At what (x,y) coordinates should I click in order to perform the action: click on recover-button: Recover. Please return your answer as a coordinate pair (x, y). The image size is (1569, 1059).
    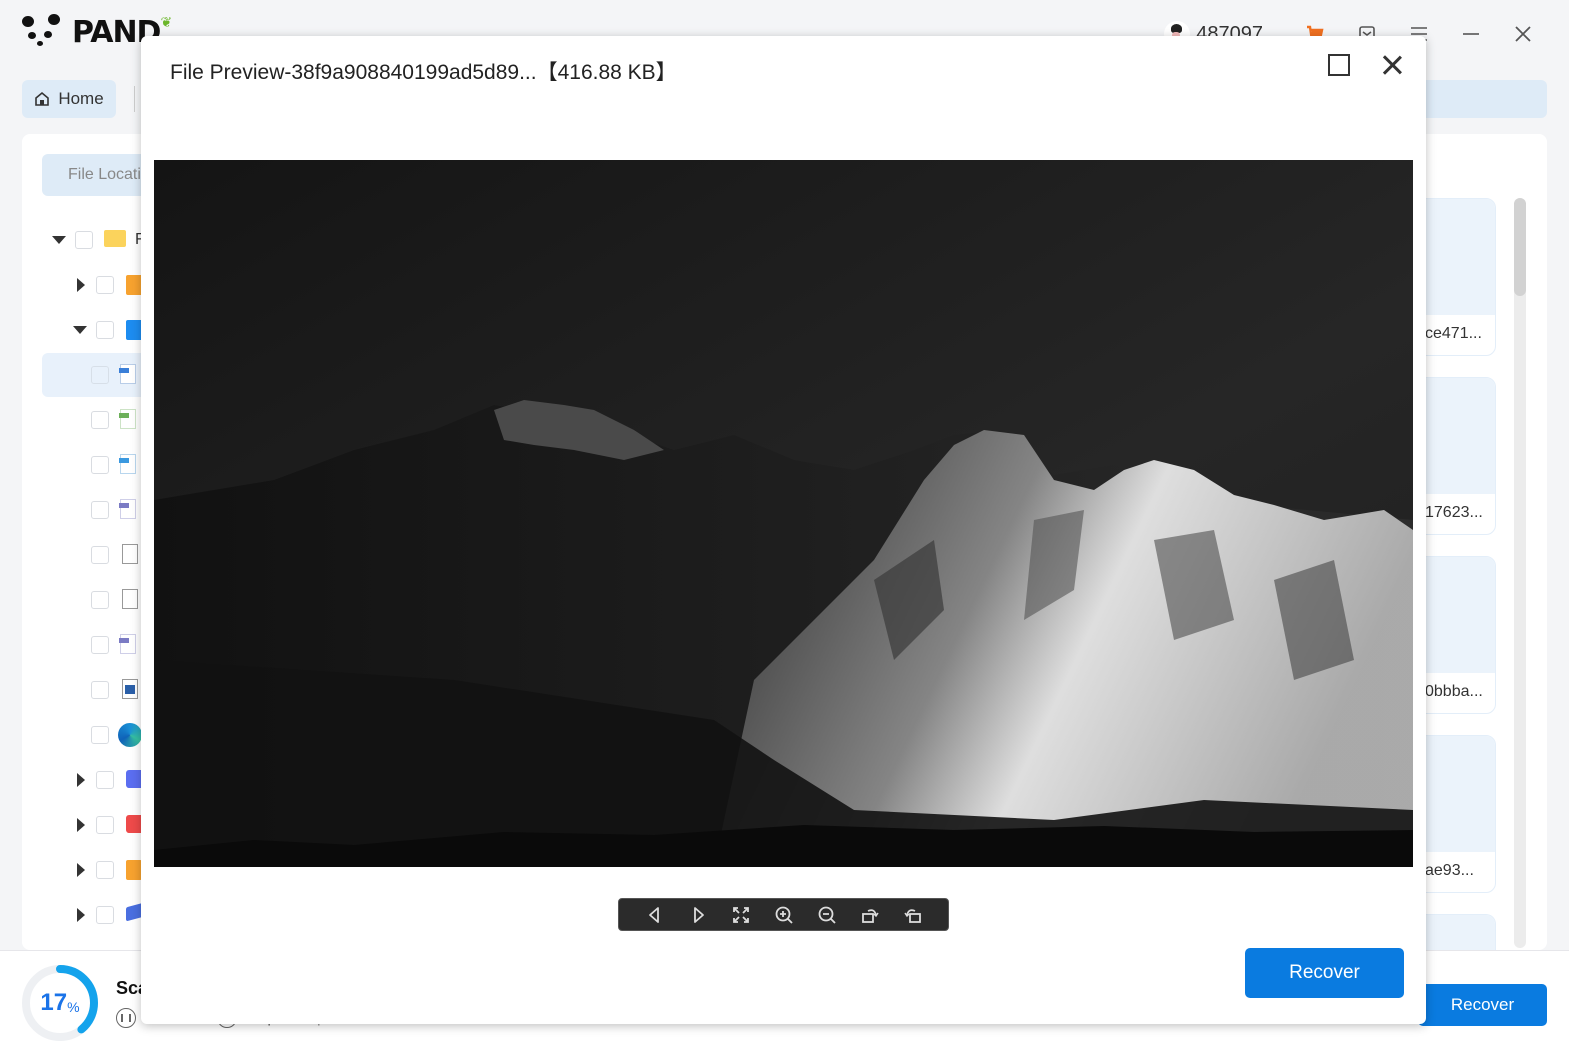
    Looking at the image, I should click on (1482, 1005).